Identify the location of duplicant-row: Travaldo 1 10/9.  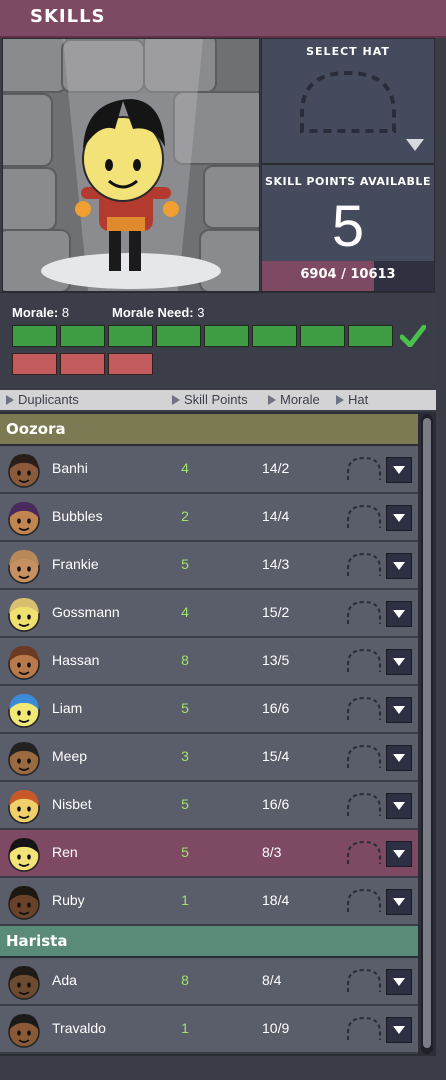
(209, 1030).